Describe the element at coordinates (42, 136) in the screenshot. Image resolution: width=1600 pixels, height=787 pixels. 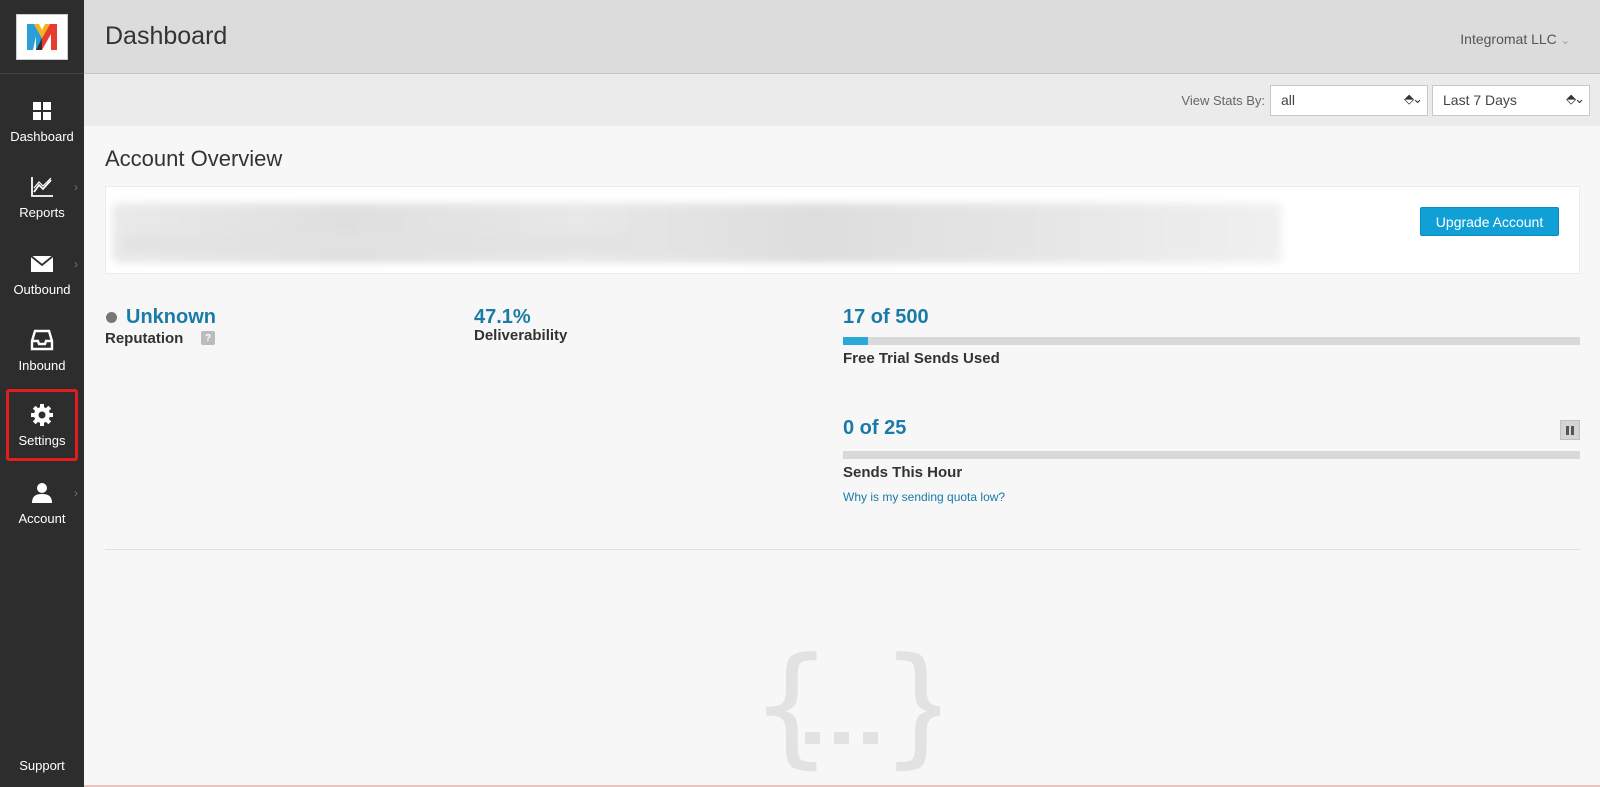
I see `sidebar-item-label: Dashboard` at that location.